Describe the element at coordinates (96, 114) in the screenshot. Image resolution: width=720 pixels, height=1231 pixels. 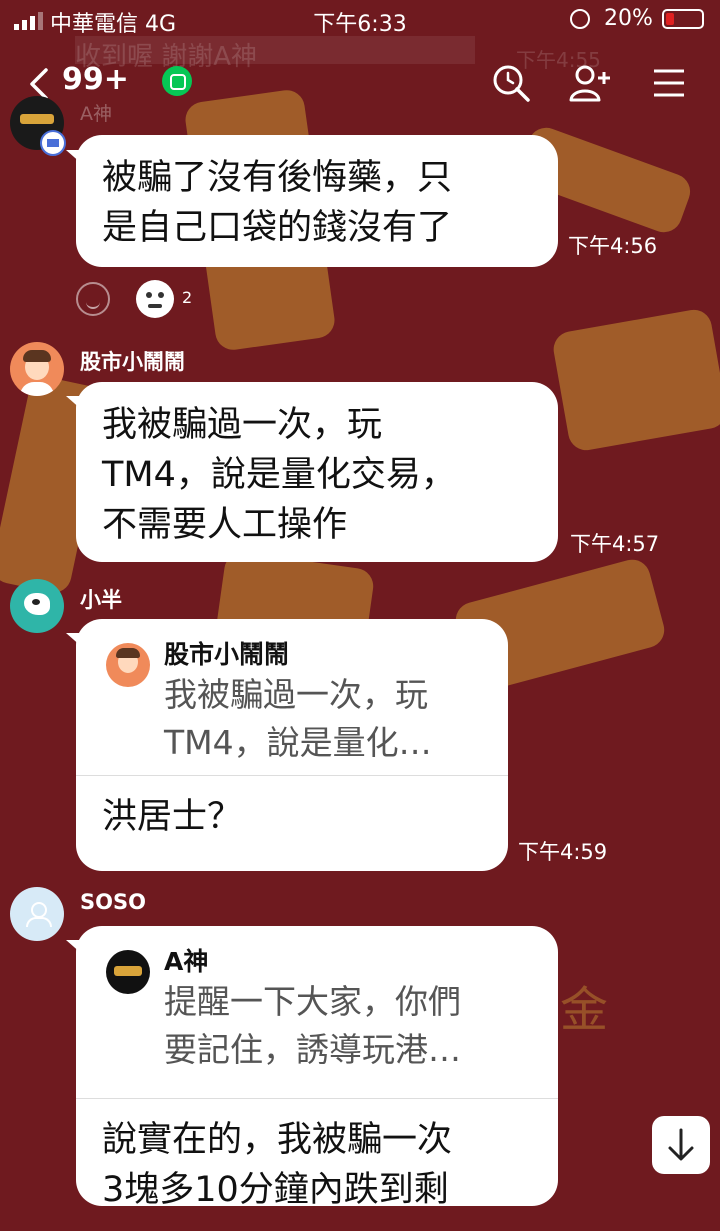
I see `sender-name: A神` at that location.